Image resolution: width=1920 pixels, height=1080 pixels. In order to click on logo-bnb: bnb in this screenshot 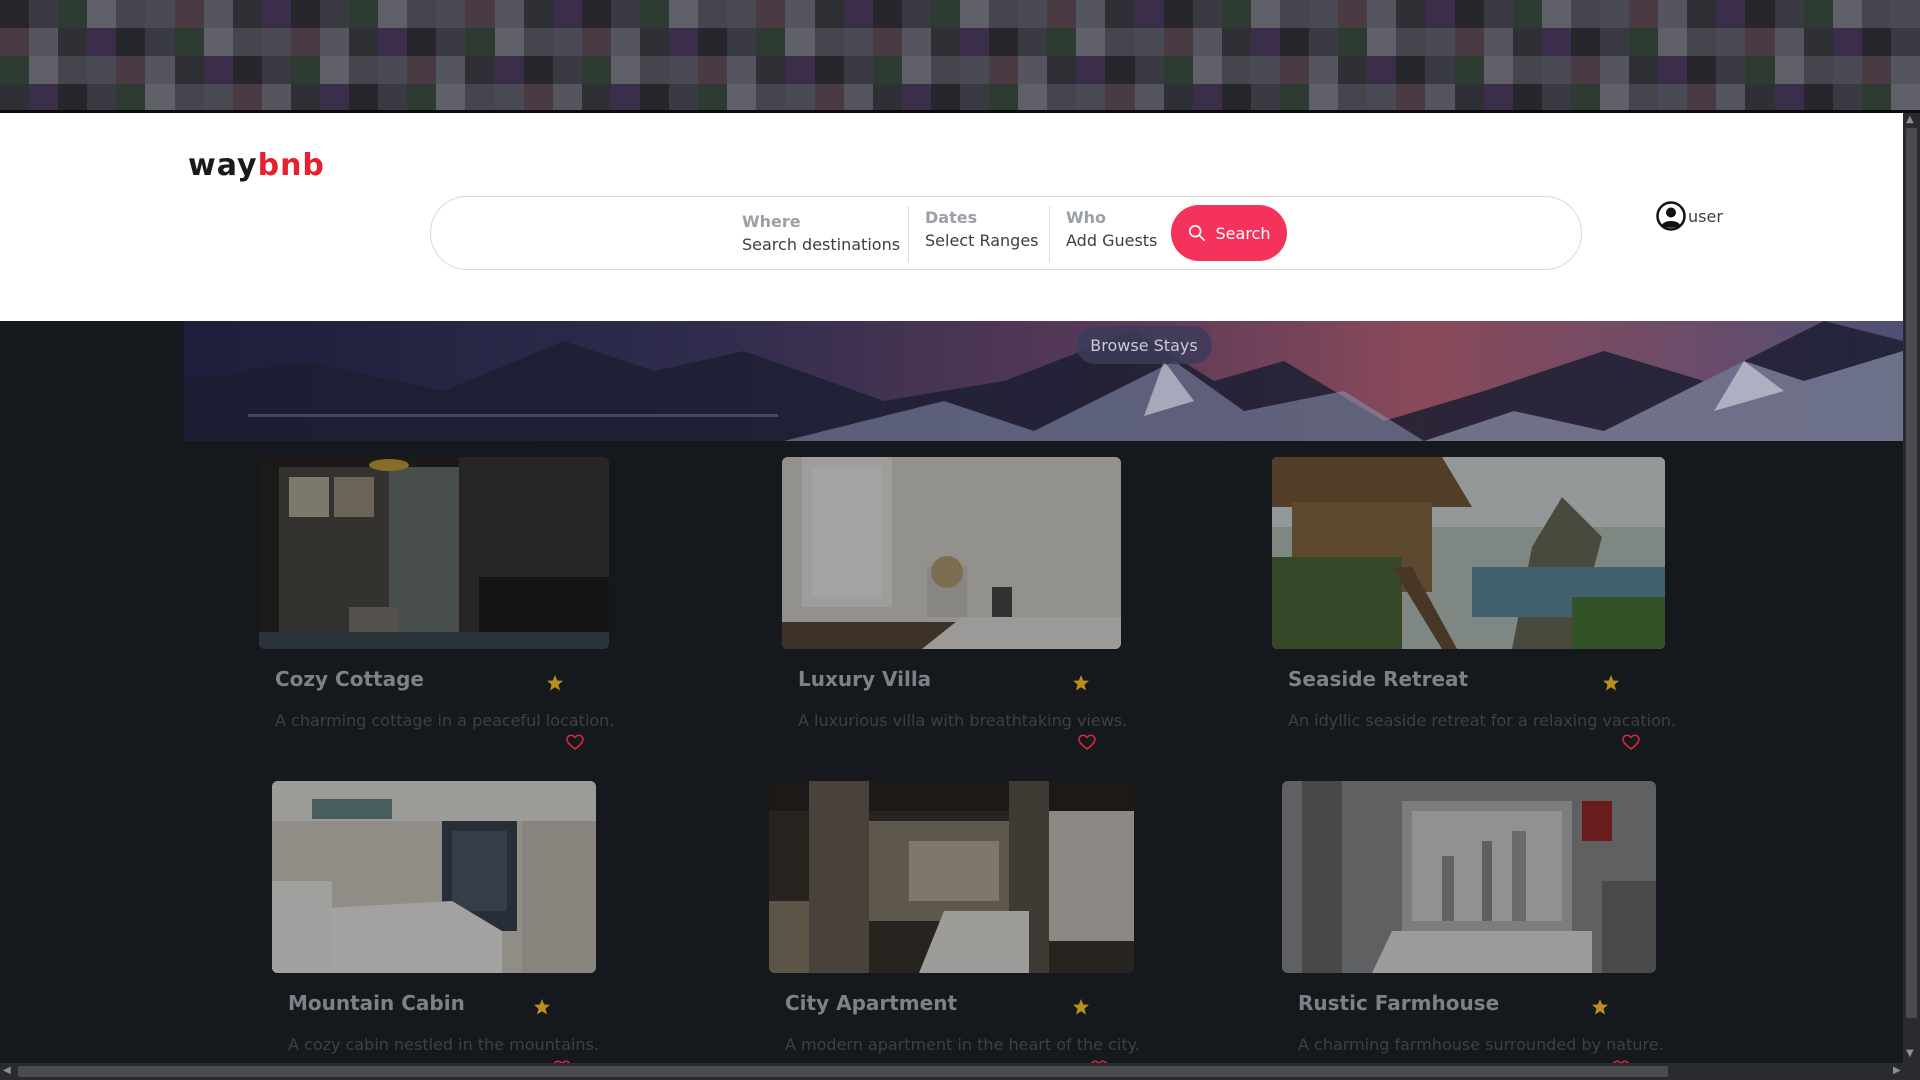, I will do `click(291, 165)`.